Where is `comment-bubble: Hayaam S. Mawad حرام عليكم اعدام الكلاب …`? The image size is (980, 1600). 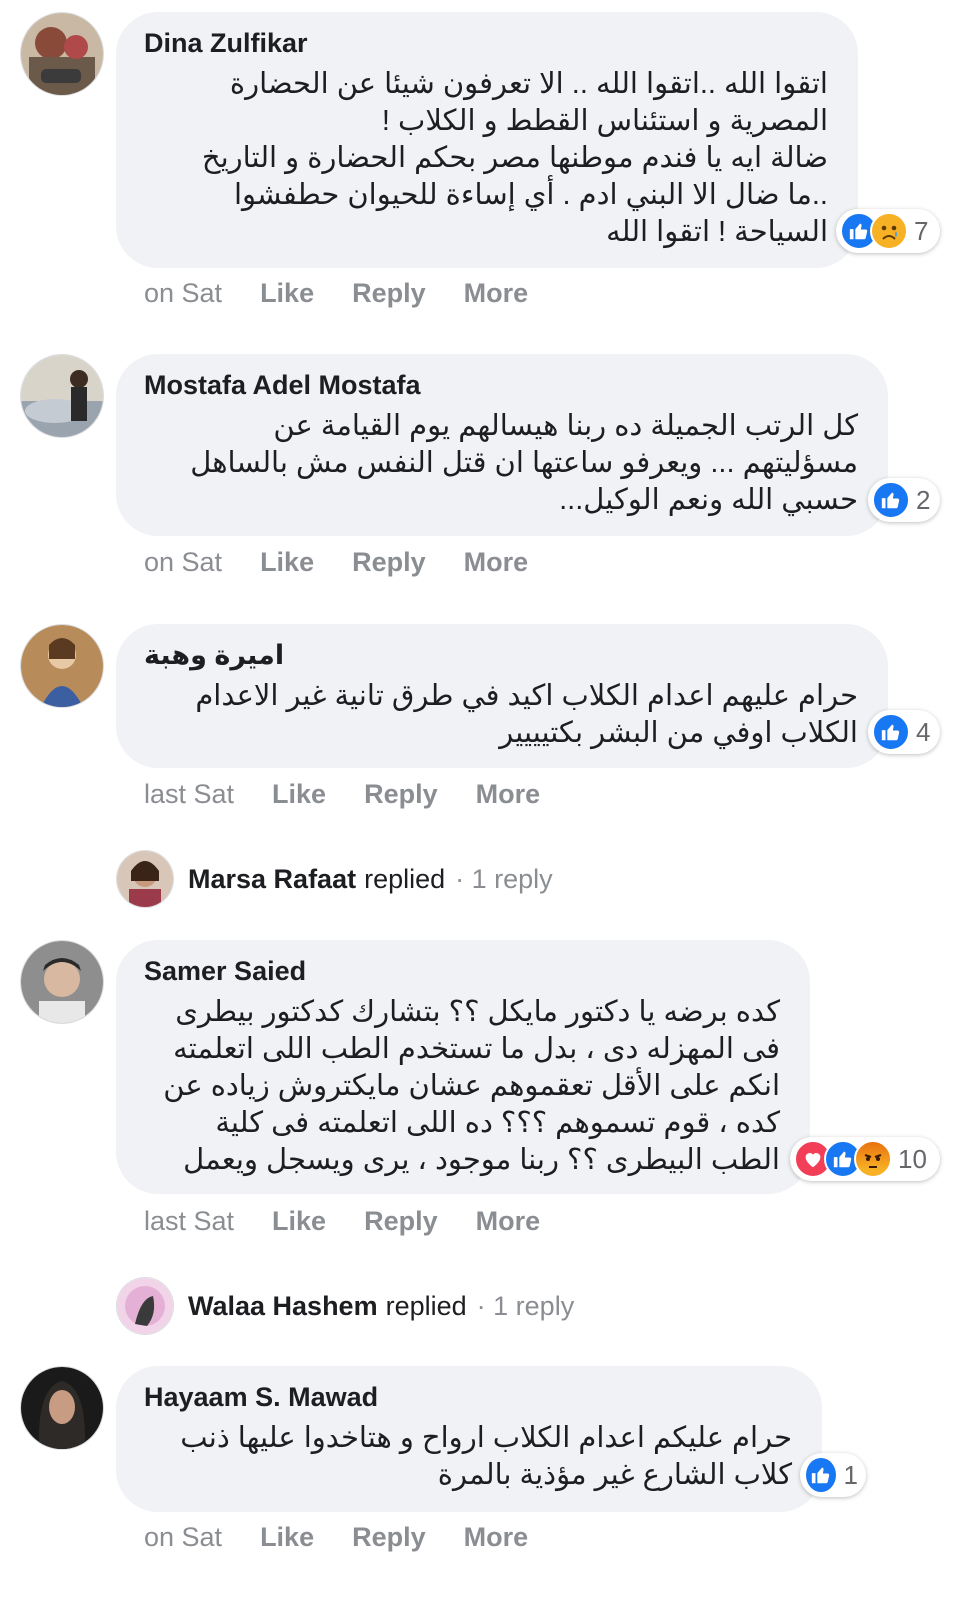 comment-bubble: Hayaam S. Mawad حرام عليكم اعدام الكلاب … is located at coordinates (469, 1439).